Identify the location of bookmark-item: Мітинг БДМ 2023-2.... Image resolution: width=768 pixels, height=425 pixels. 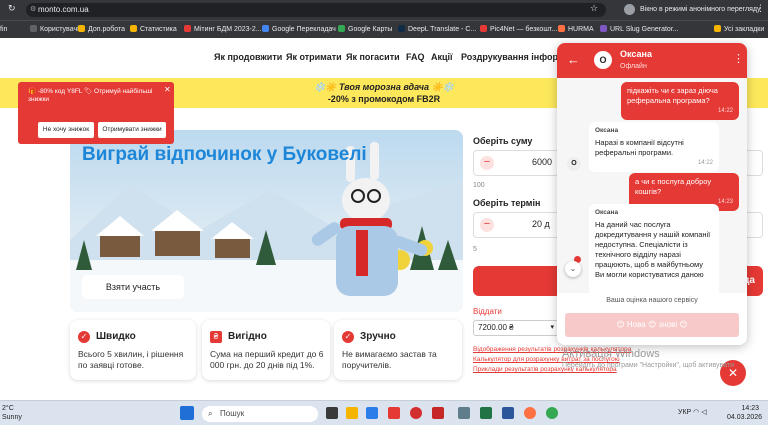
(223, 30).